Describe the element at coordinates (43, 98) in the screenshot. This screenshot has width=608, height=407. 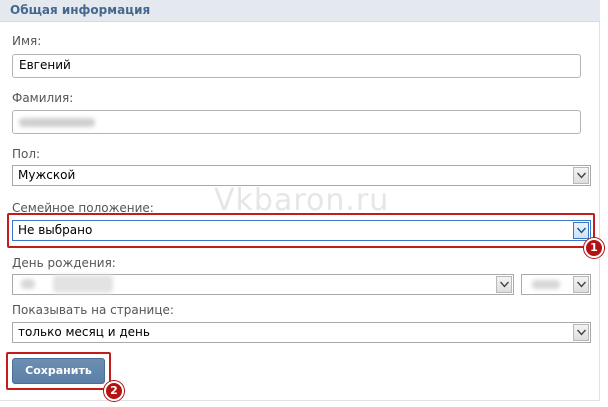
I see `last-name-label: Фамилия:` at that location.